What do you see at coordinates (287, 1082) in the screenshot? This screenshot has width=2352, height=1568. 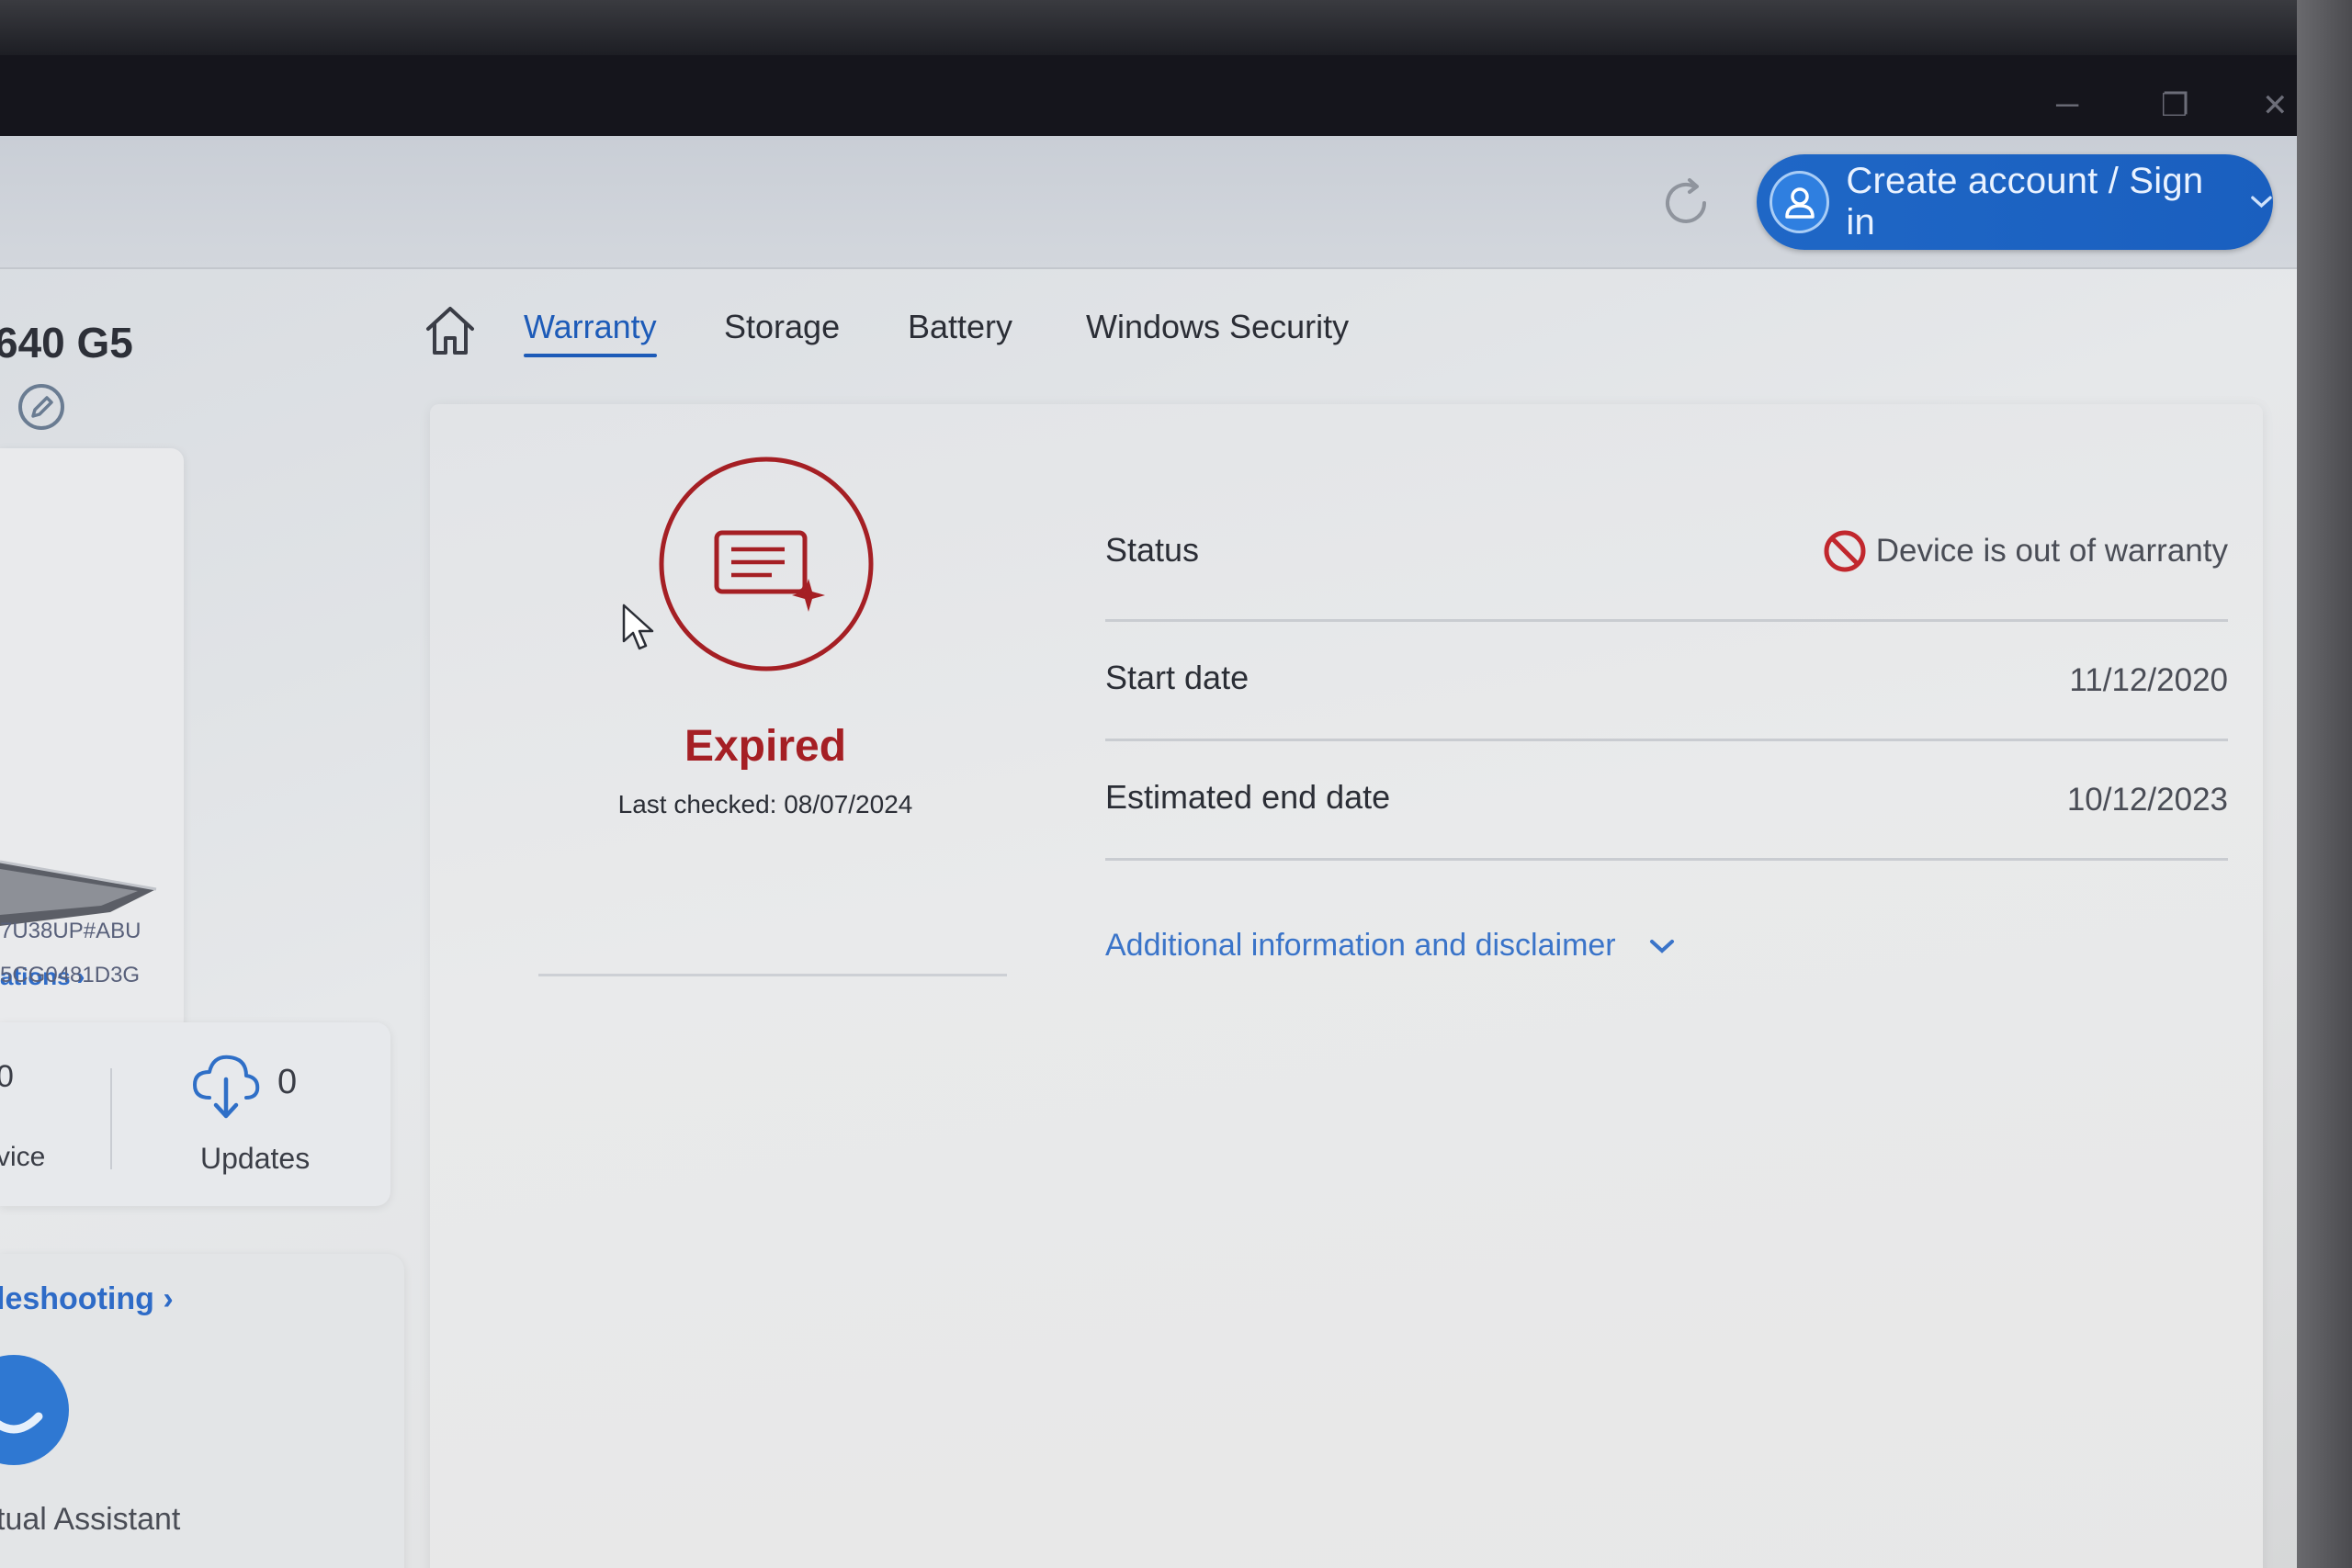 I see `updates-count: 0` at bounding box center [287, 1082].